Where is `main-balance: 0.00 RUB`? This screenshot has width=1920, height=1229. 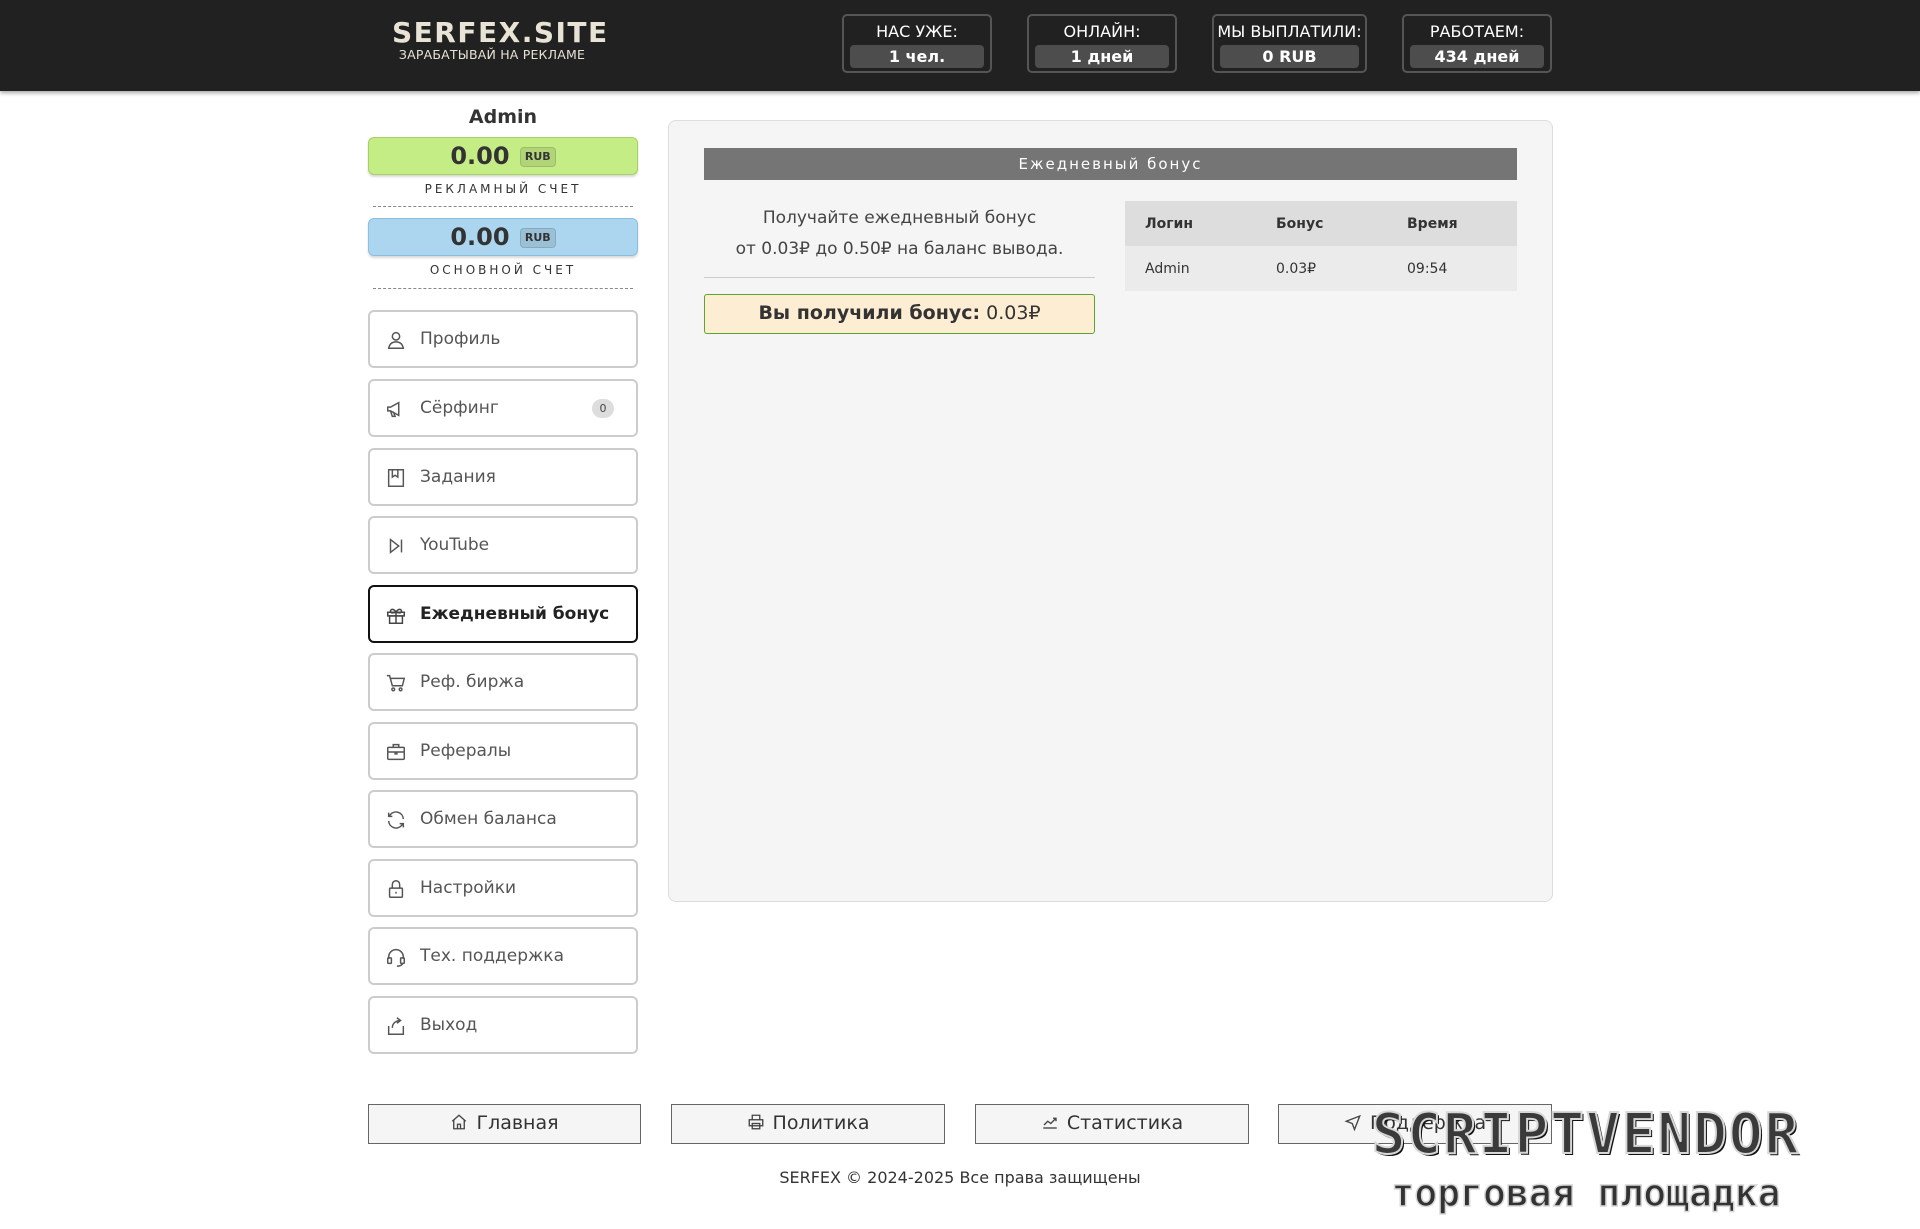
main-balance: 0.00 RUB is located at coordinates (503, 237).